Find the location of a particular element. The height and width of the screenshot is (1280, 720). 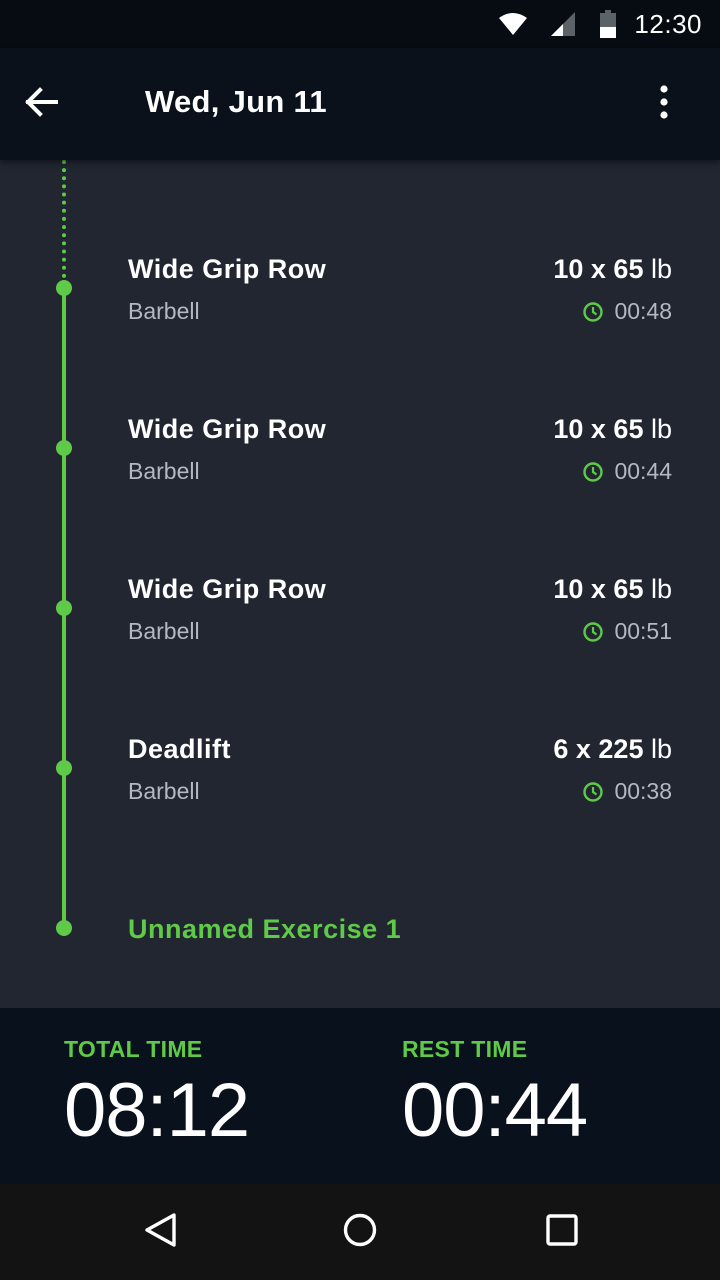

rest-time-value: 00:44 is located at coordinates (643, 471).